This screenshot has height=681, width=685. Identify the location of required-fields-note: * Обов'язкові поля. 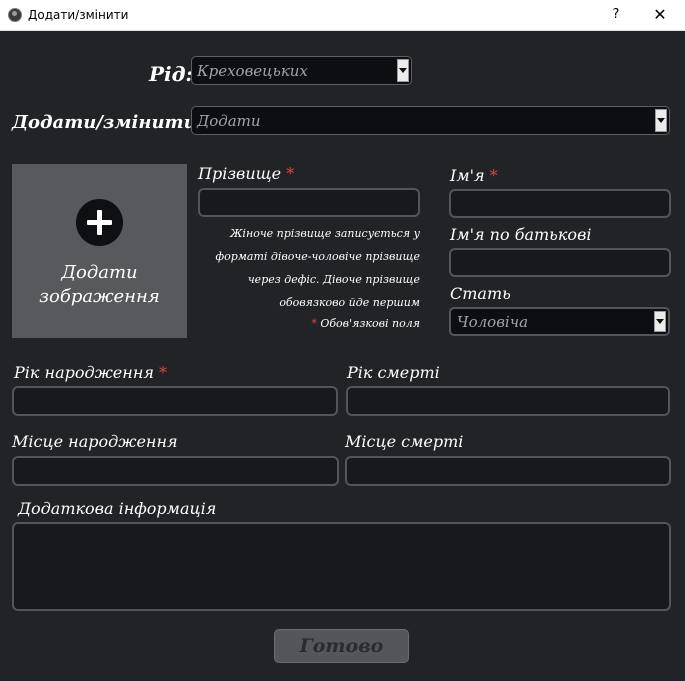
(365, 323).